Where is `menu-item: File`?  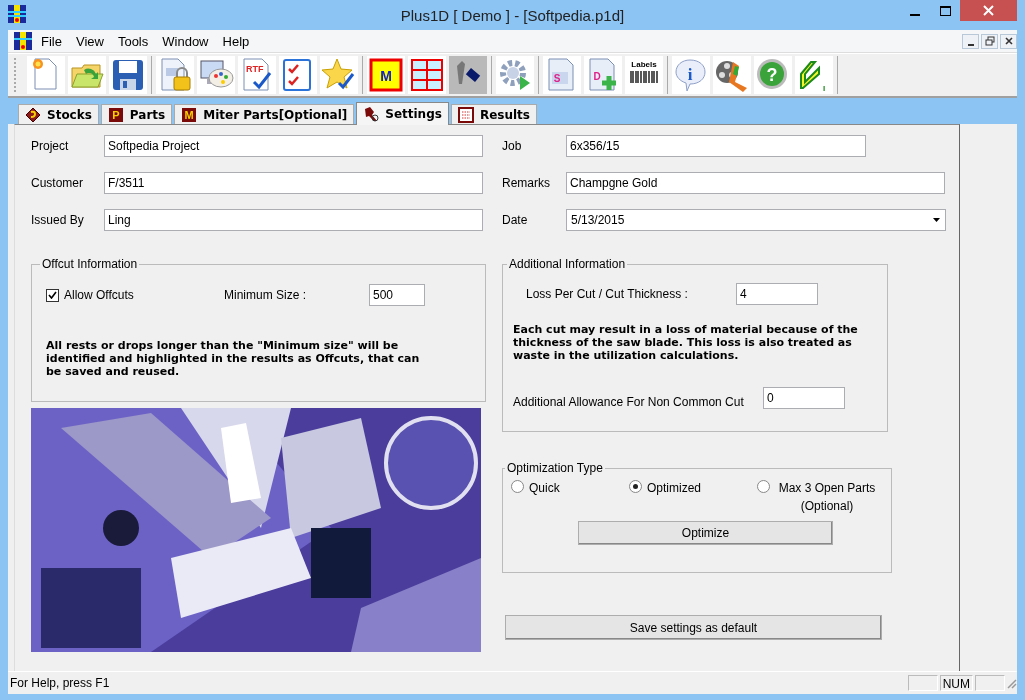 menu-item: File is located at coordinates (51, 41).